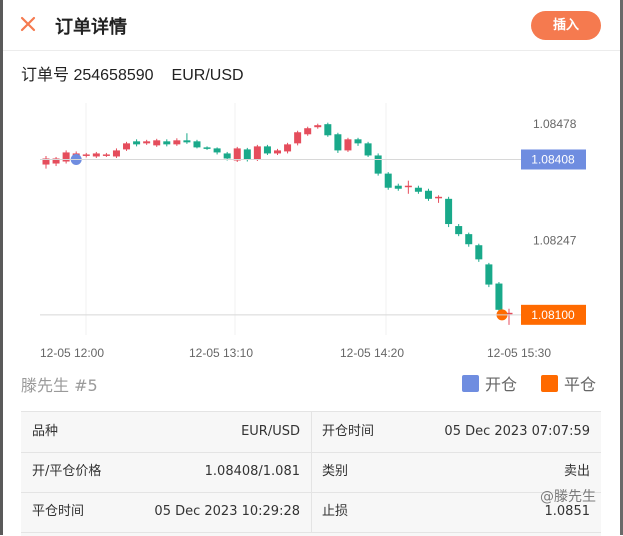 This screenshot has width=623, height=536. I want to click on close-swatch-icon, so click(549, 383).